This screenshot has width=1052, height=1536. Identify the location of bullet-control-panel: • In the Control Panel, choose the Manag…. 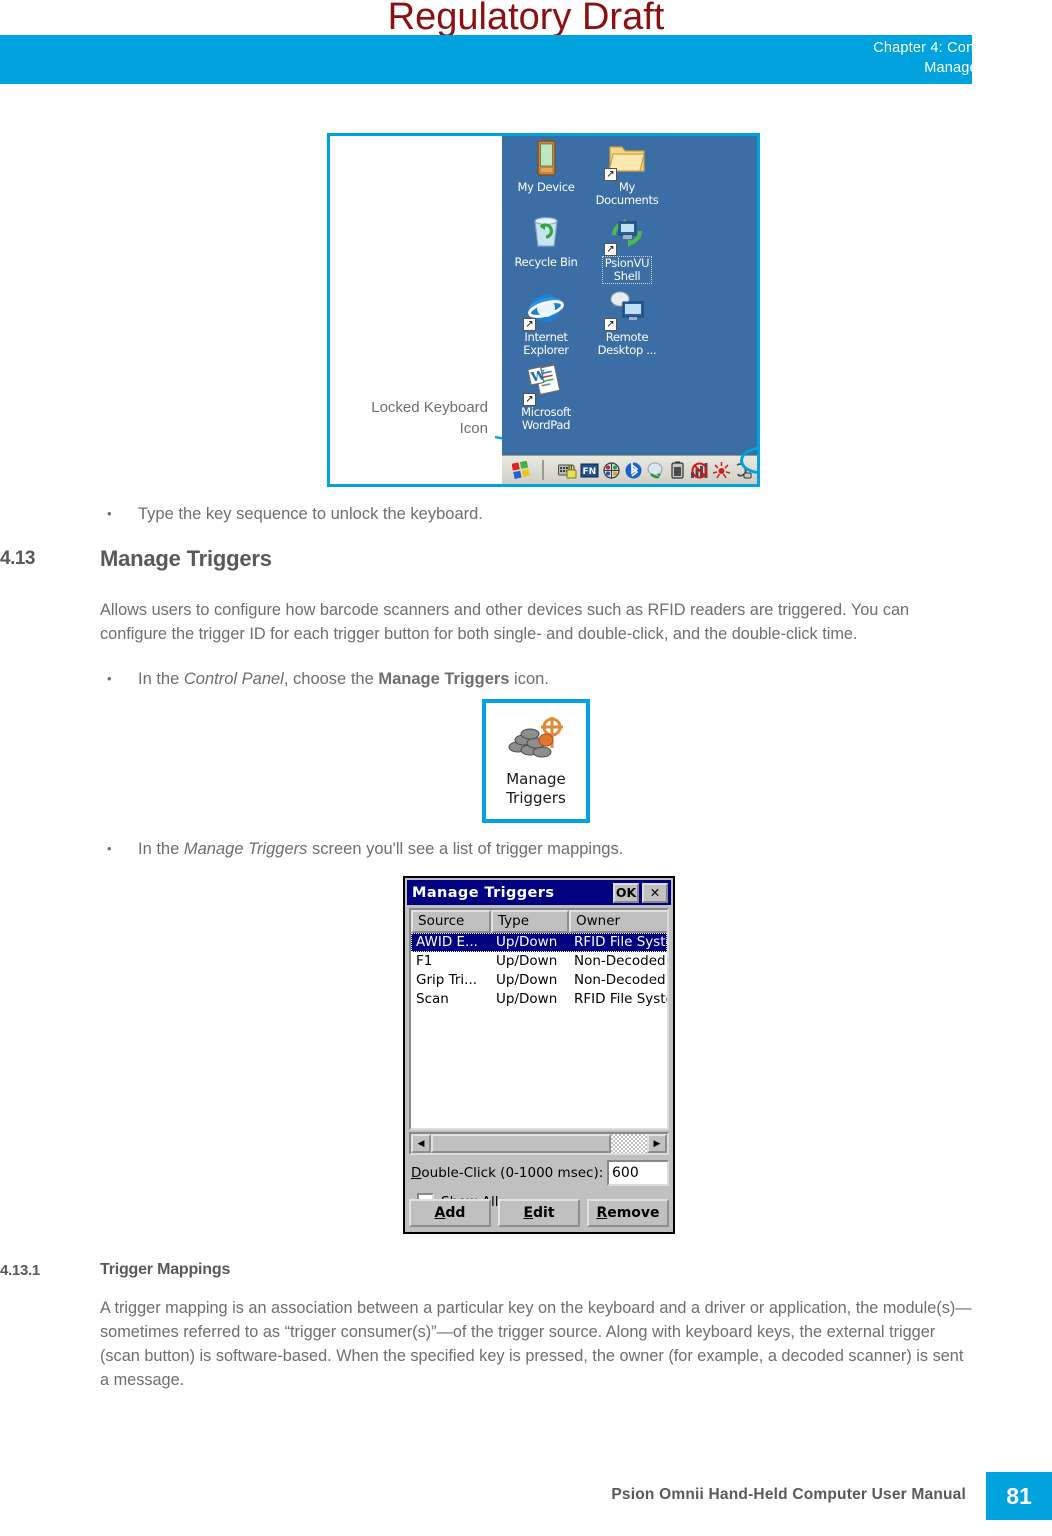
(500, 679).